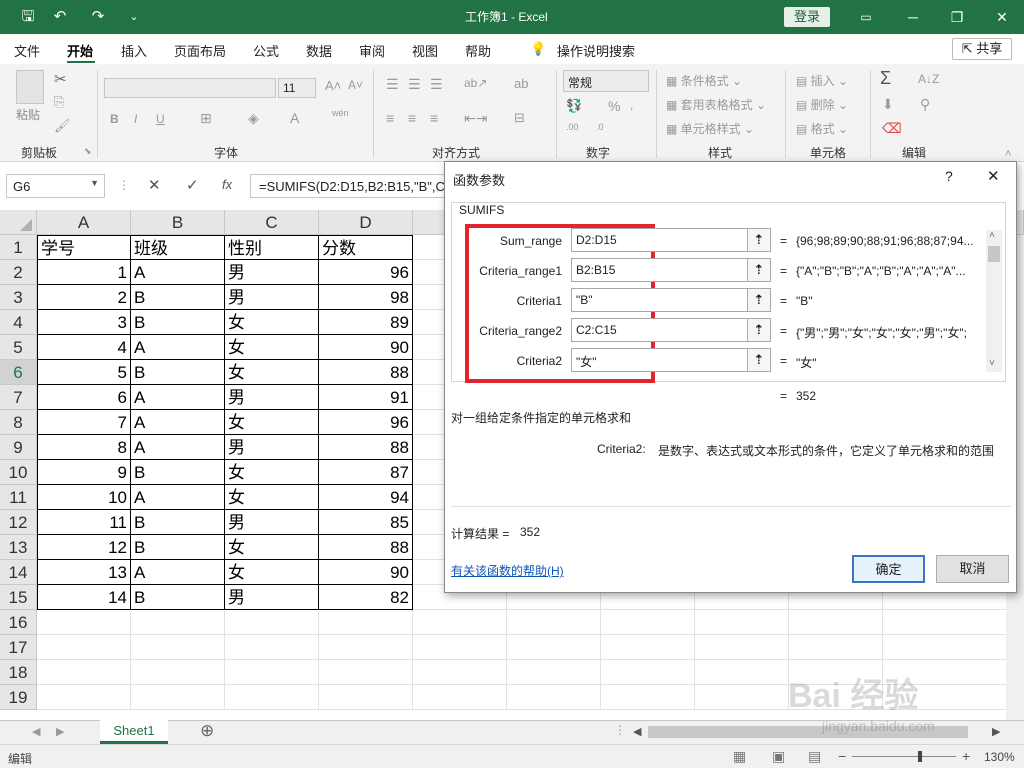 The image size is (1024, 768). I want to click on wrap-text-icon: ab, so click(521, 83).